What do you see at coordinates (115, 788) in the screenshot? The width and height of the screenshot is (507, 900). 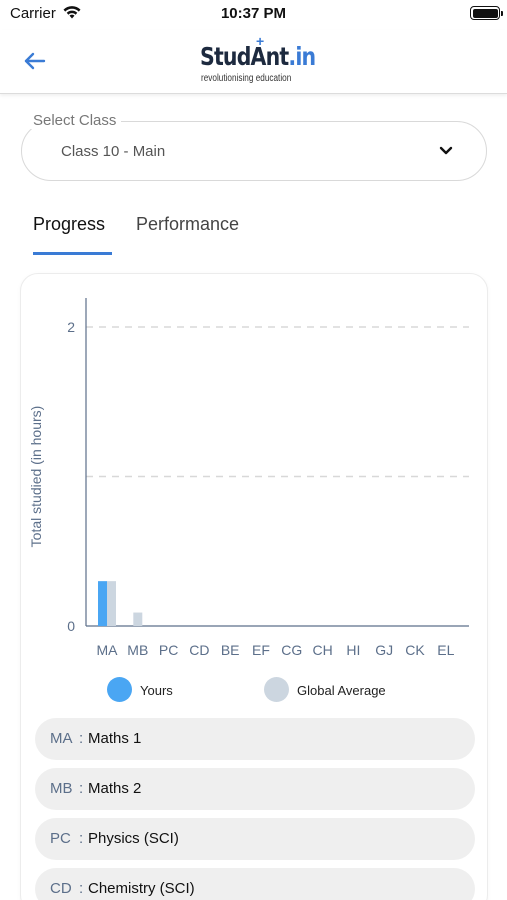 I see `subject-name: Maths 2` at bounding box center [115, 788].